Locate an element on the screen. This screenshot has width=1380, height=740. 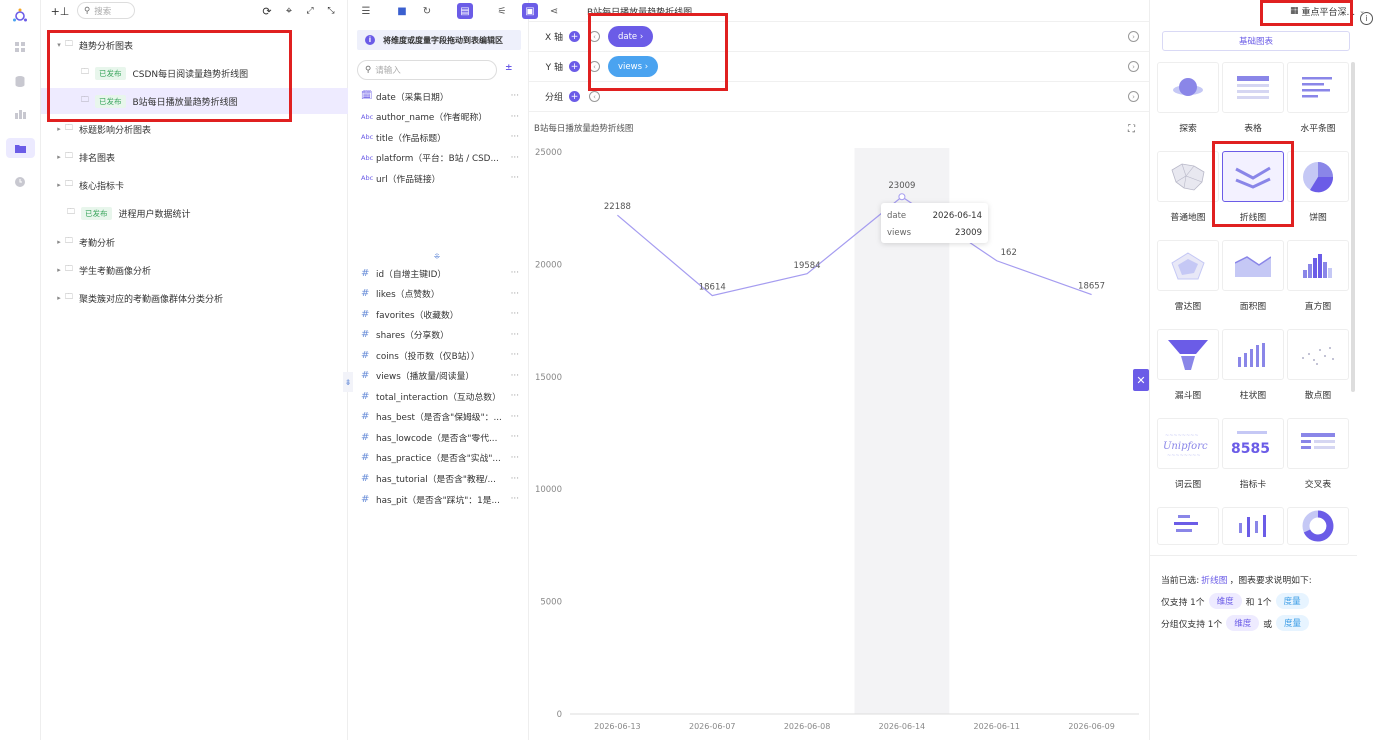
dimension-field: 🗓 date（采集日期） ··· is located at coordinates (439, 96).